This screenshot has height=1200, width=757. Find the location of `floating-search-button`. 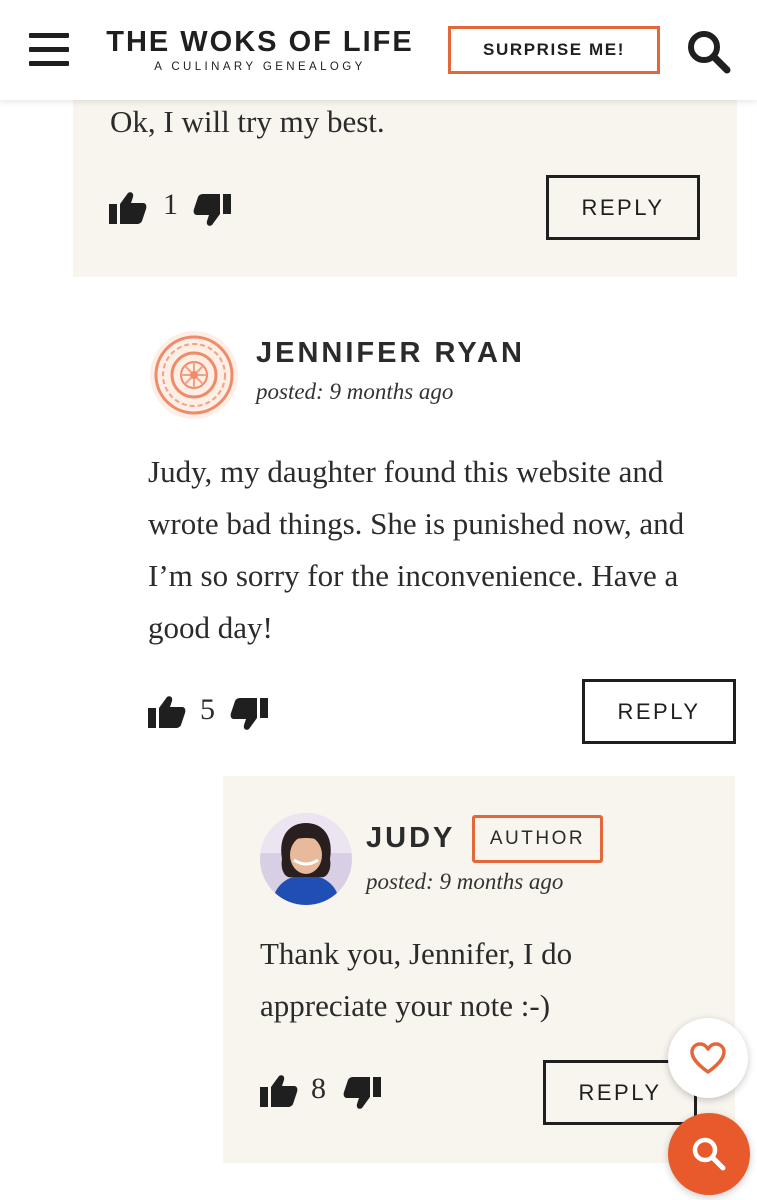

floating-search-button is located at coordinates (709, 1154).